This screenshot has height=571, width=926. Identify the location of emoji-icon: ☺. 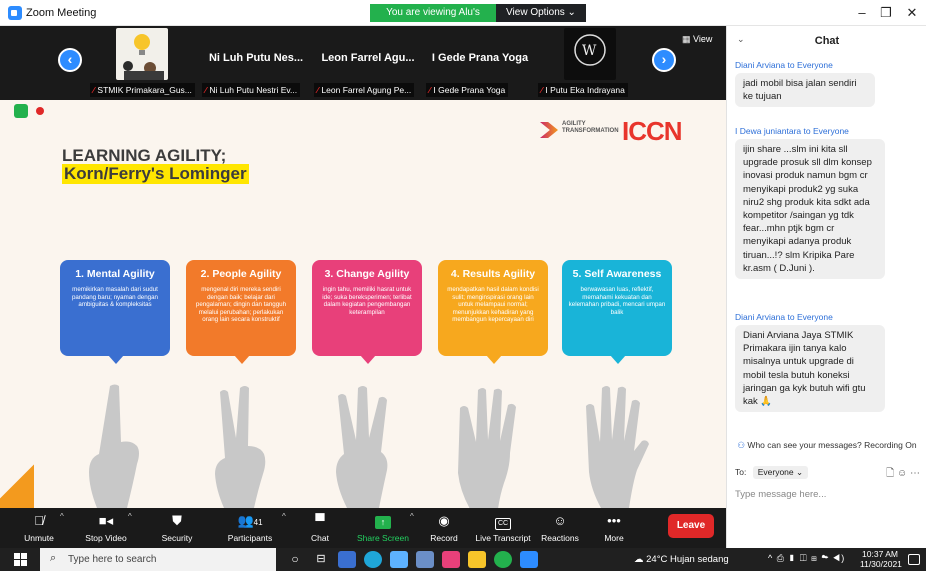
(902, 473).